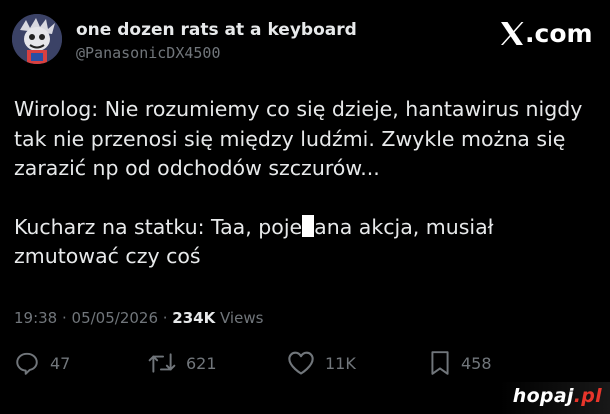 The height and width of the screenshot is (414, 610). Describe the element at coordinates (321, 363) in the screenshot. I see `like-button: 11K` at that location.